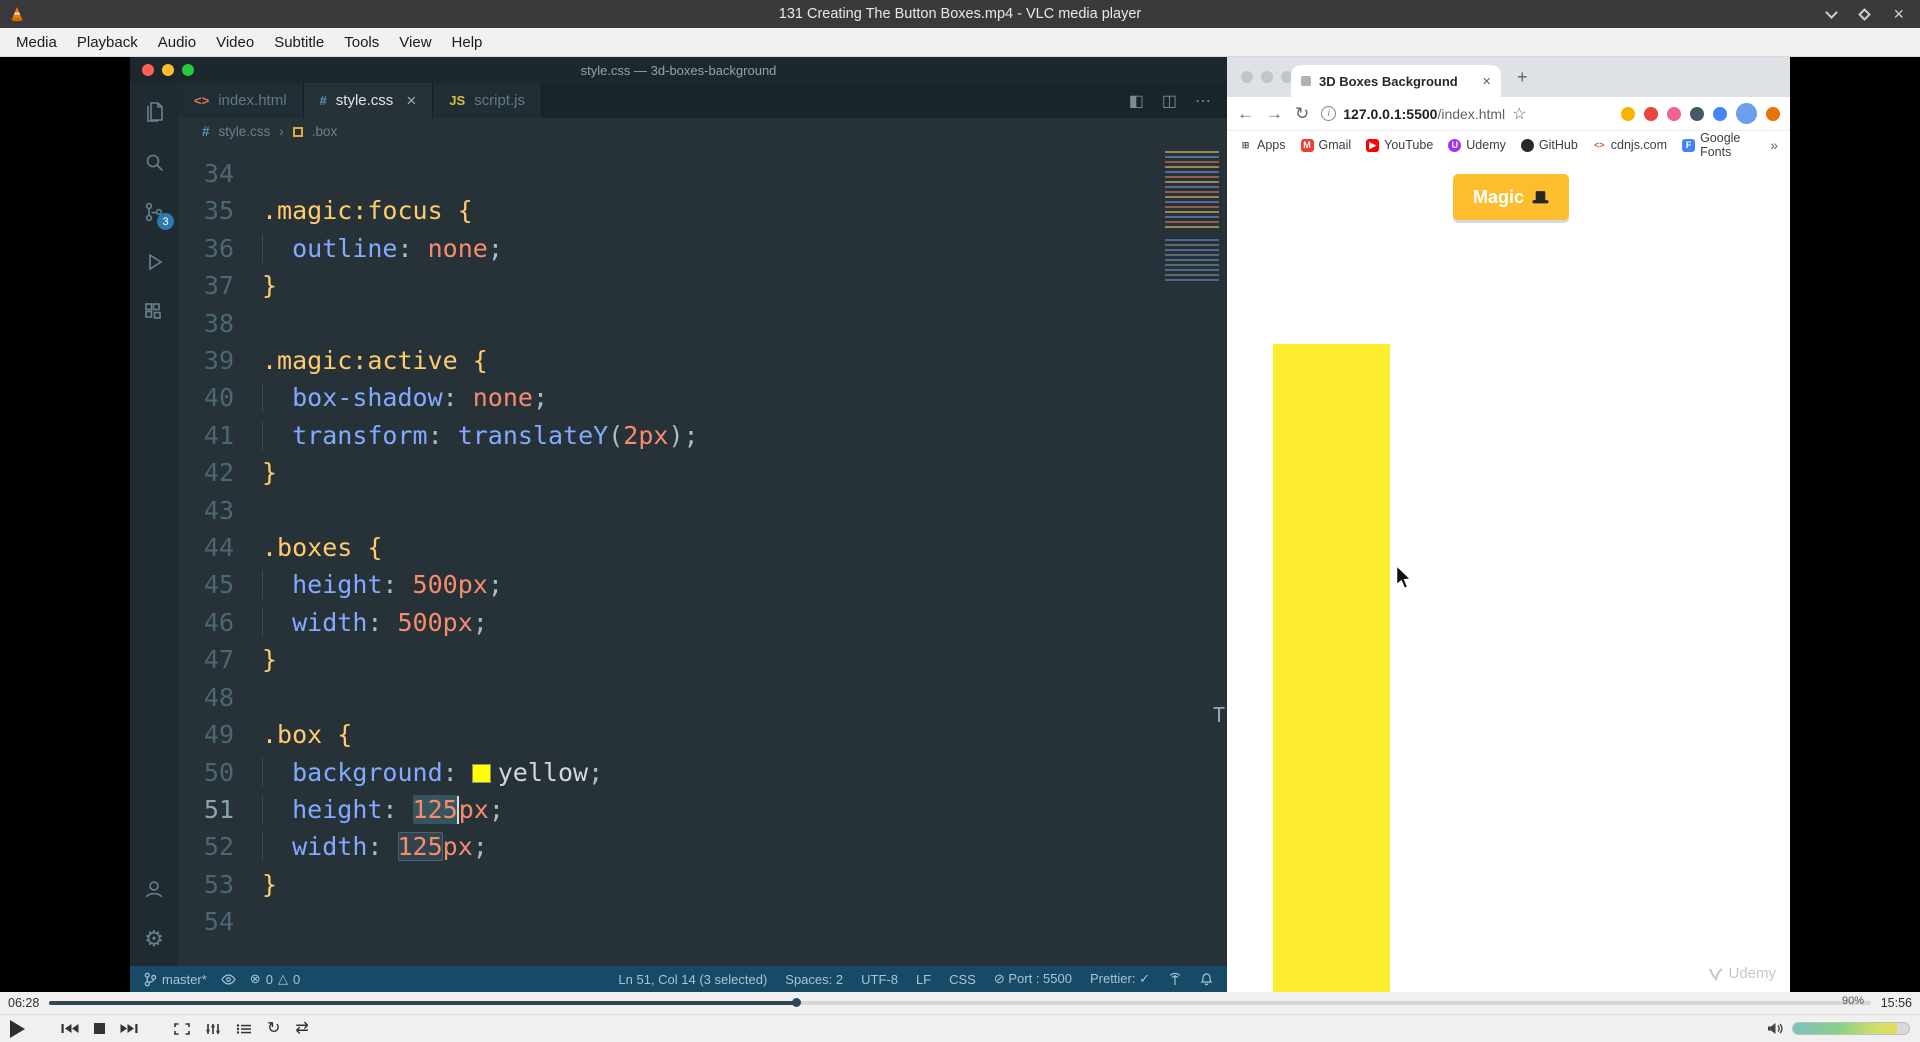  Describe the element at coordinates (228, 979) in the screenshot. I see `eye-icon` at that location.